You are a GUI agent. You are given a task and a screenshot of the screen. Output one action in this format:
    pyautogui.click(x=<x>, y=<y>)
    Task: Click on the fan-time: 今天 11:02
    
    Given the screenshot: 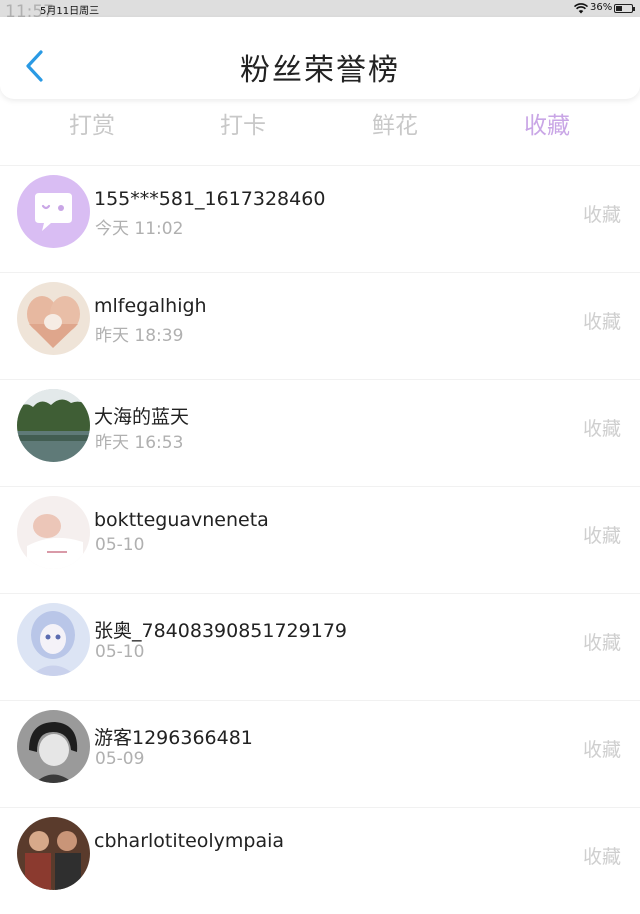 What is the action you would take?
    pyautogui.click(x=139, y=229)
    